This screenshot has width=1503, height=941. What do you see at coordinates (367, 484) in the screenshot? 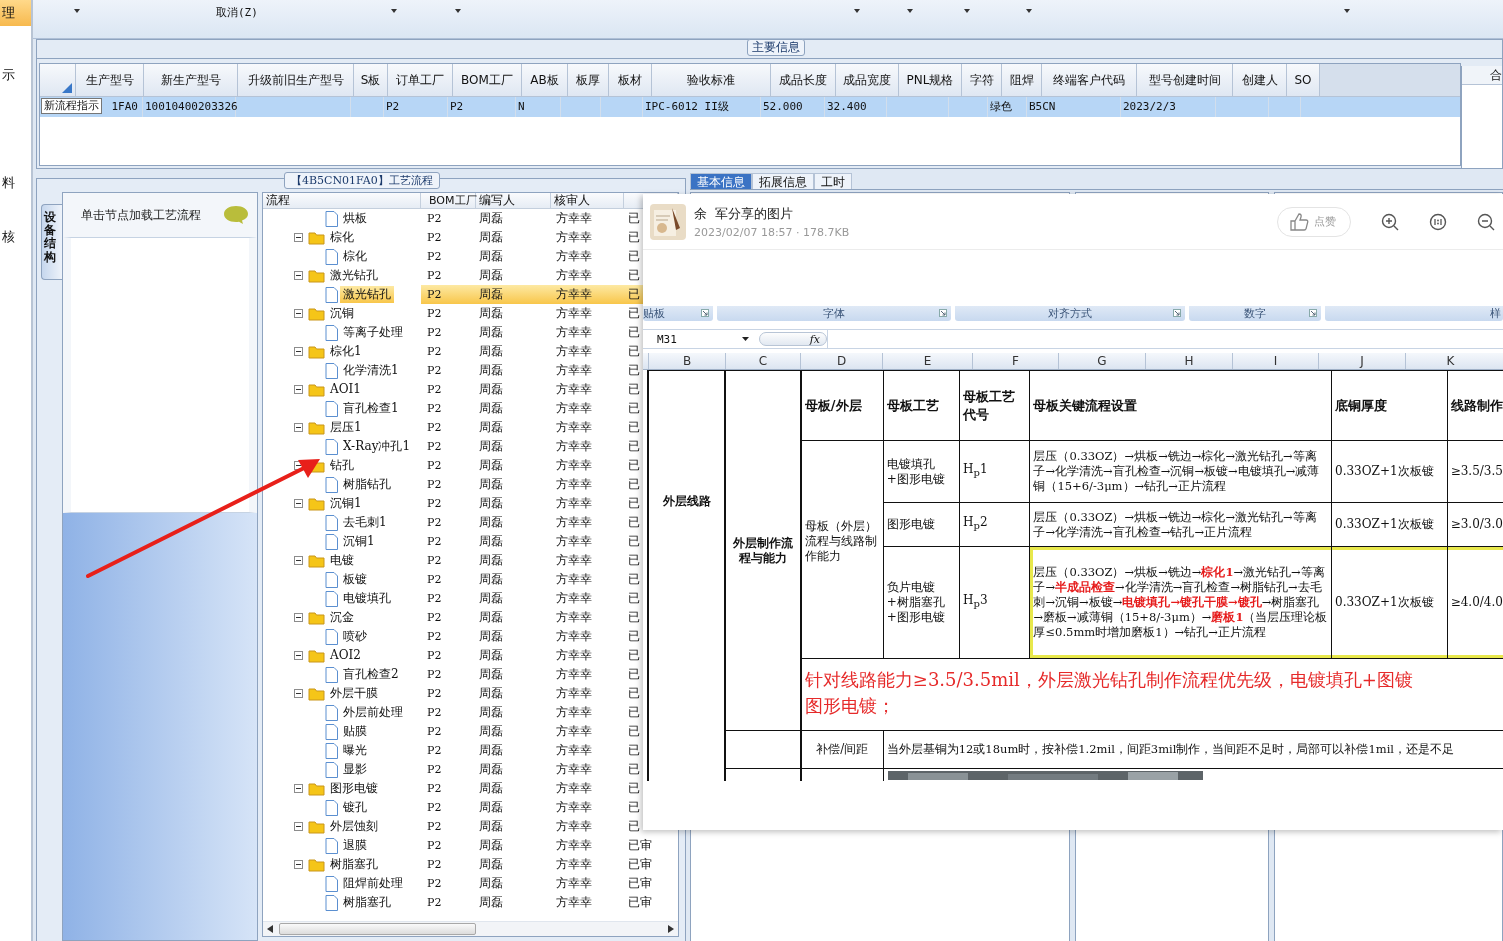
I see `tree-node: 树脂钻孔` at bounding box center [367, 484].